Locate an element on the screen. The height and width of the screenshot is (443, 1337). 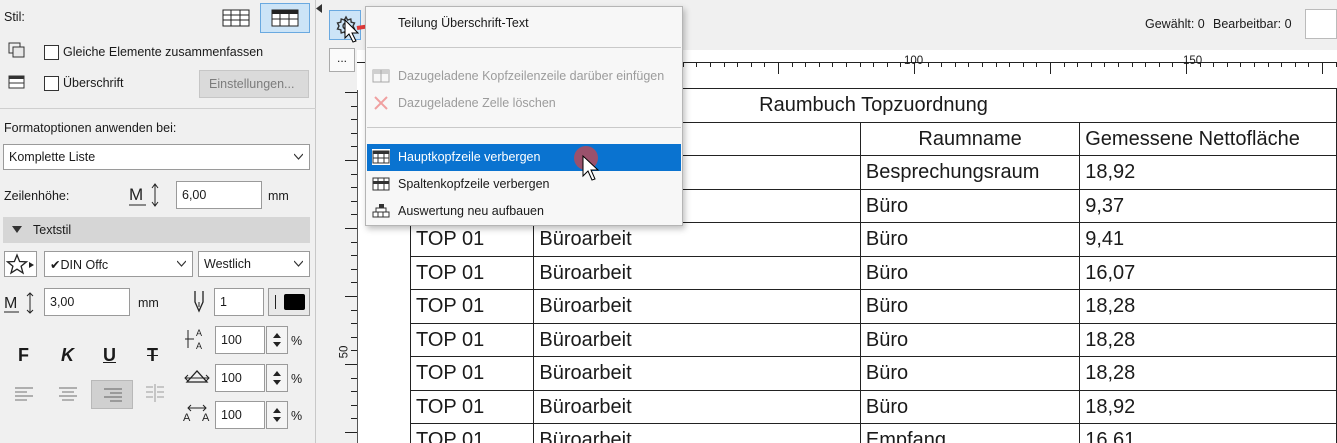
svg-text: A is located at coordinates (187, 418).